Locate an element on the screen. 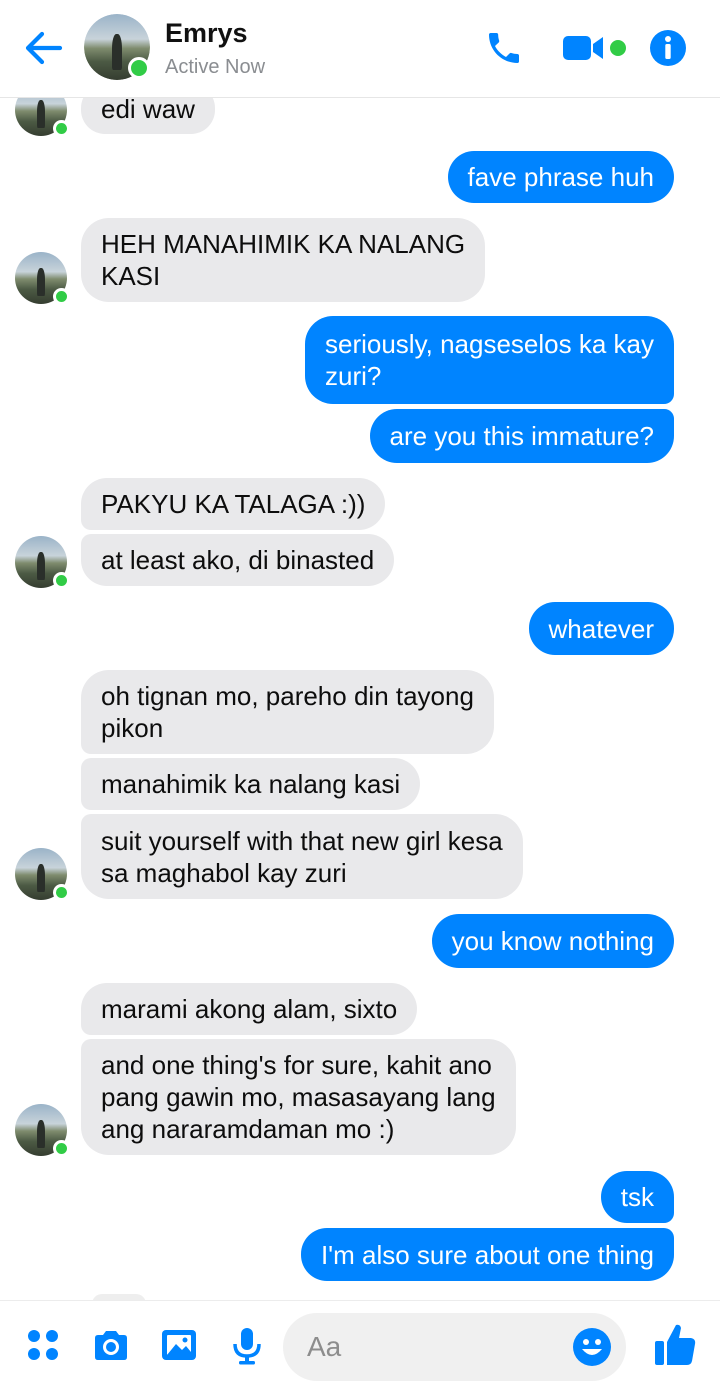 The image size is (720, 1389). message-bubble-outgoing: you know nothing is located at coordinates (552, 941).